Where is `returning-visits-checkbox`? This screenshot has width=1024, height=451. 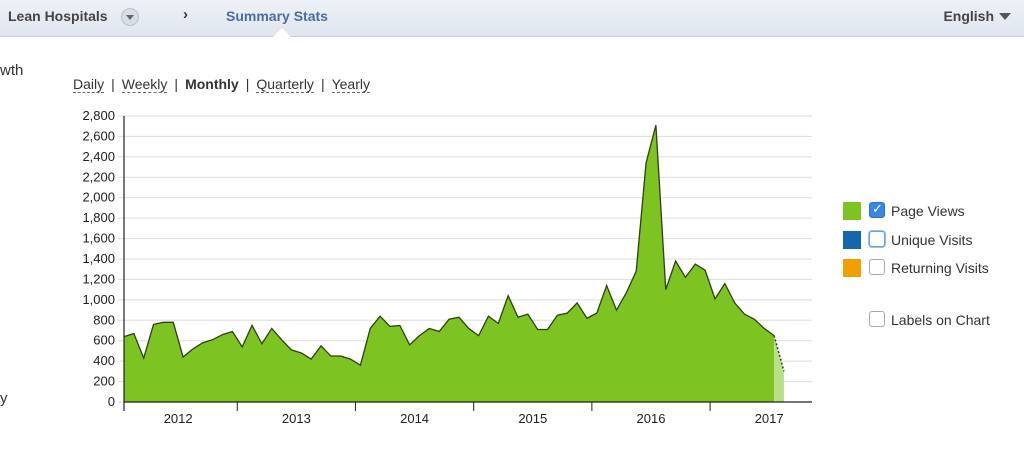
returning-visits-checkbox is located at coordinates (877, 267).